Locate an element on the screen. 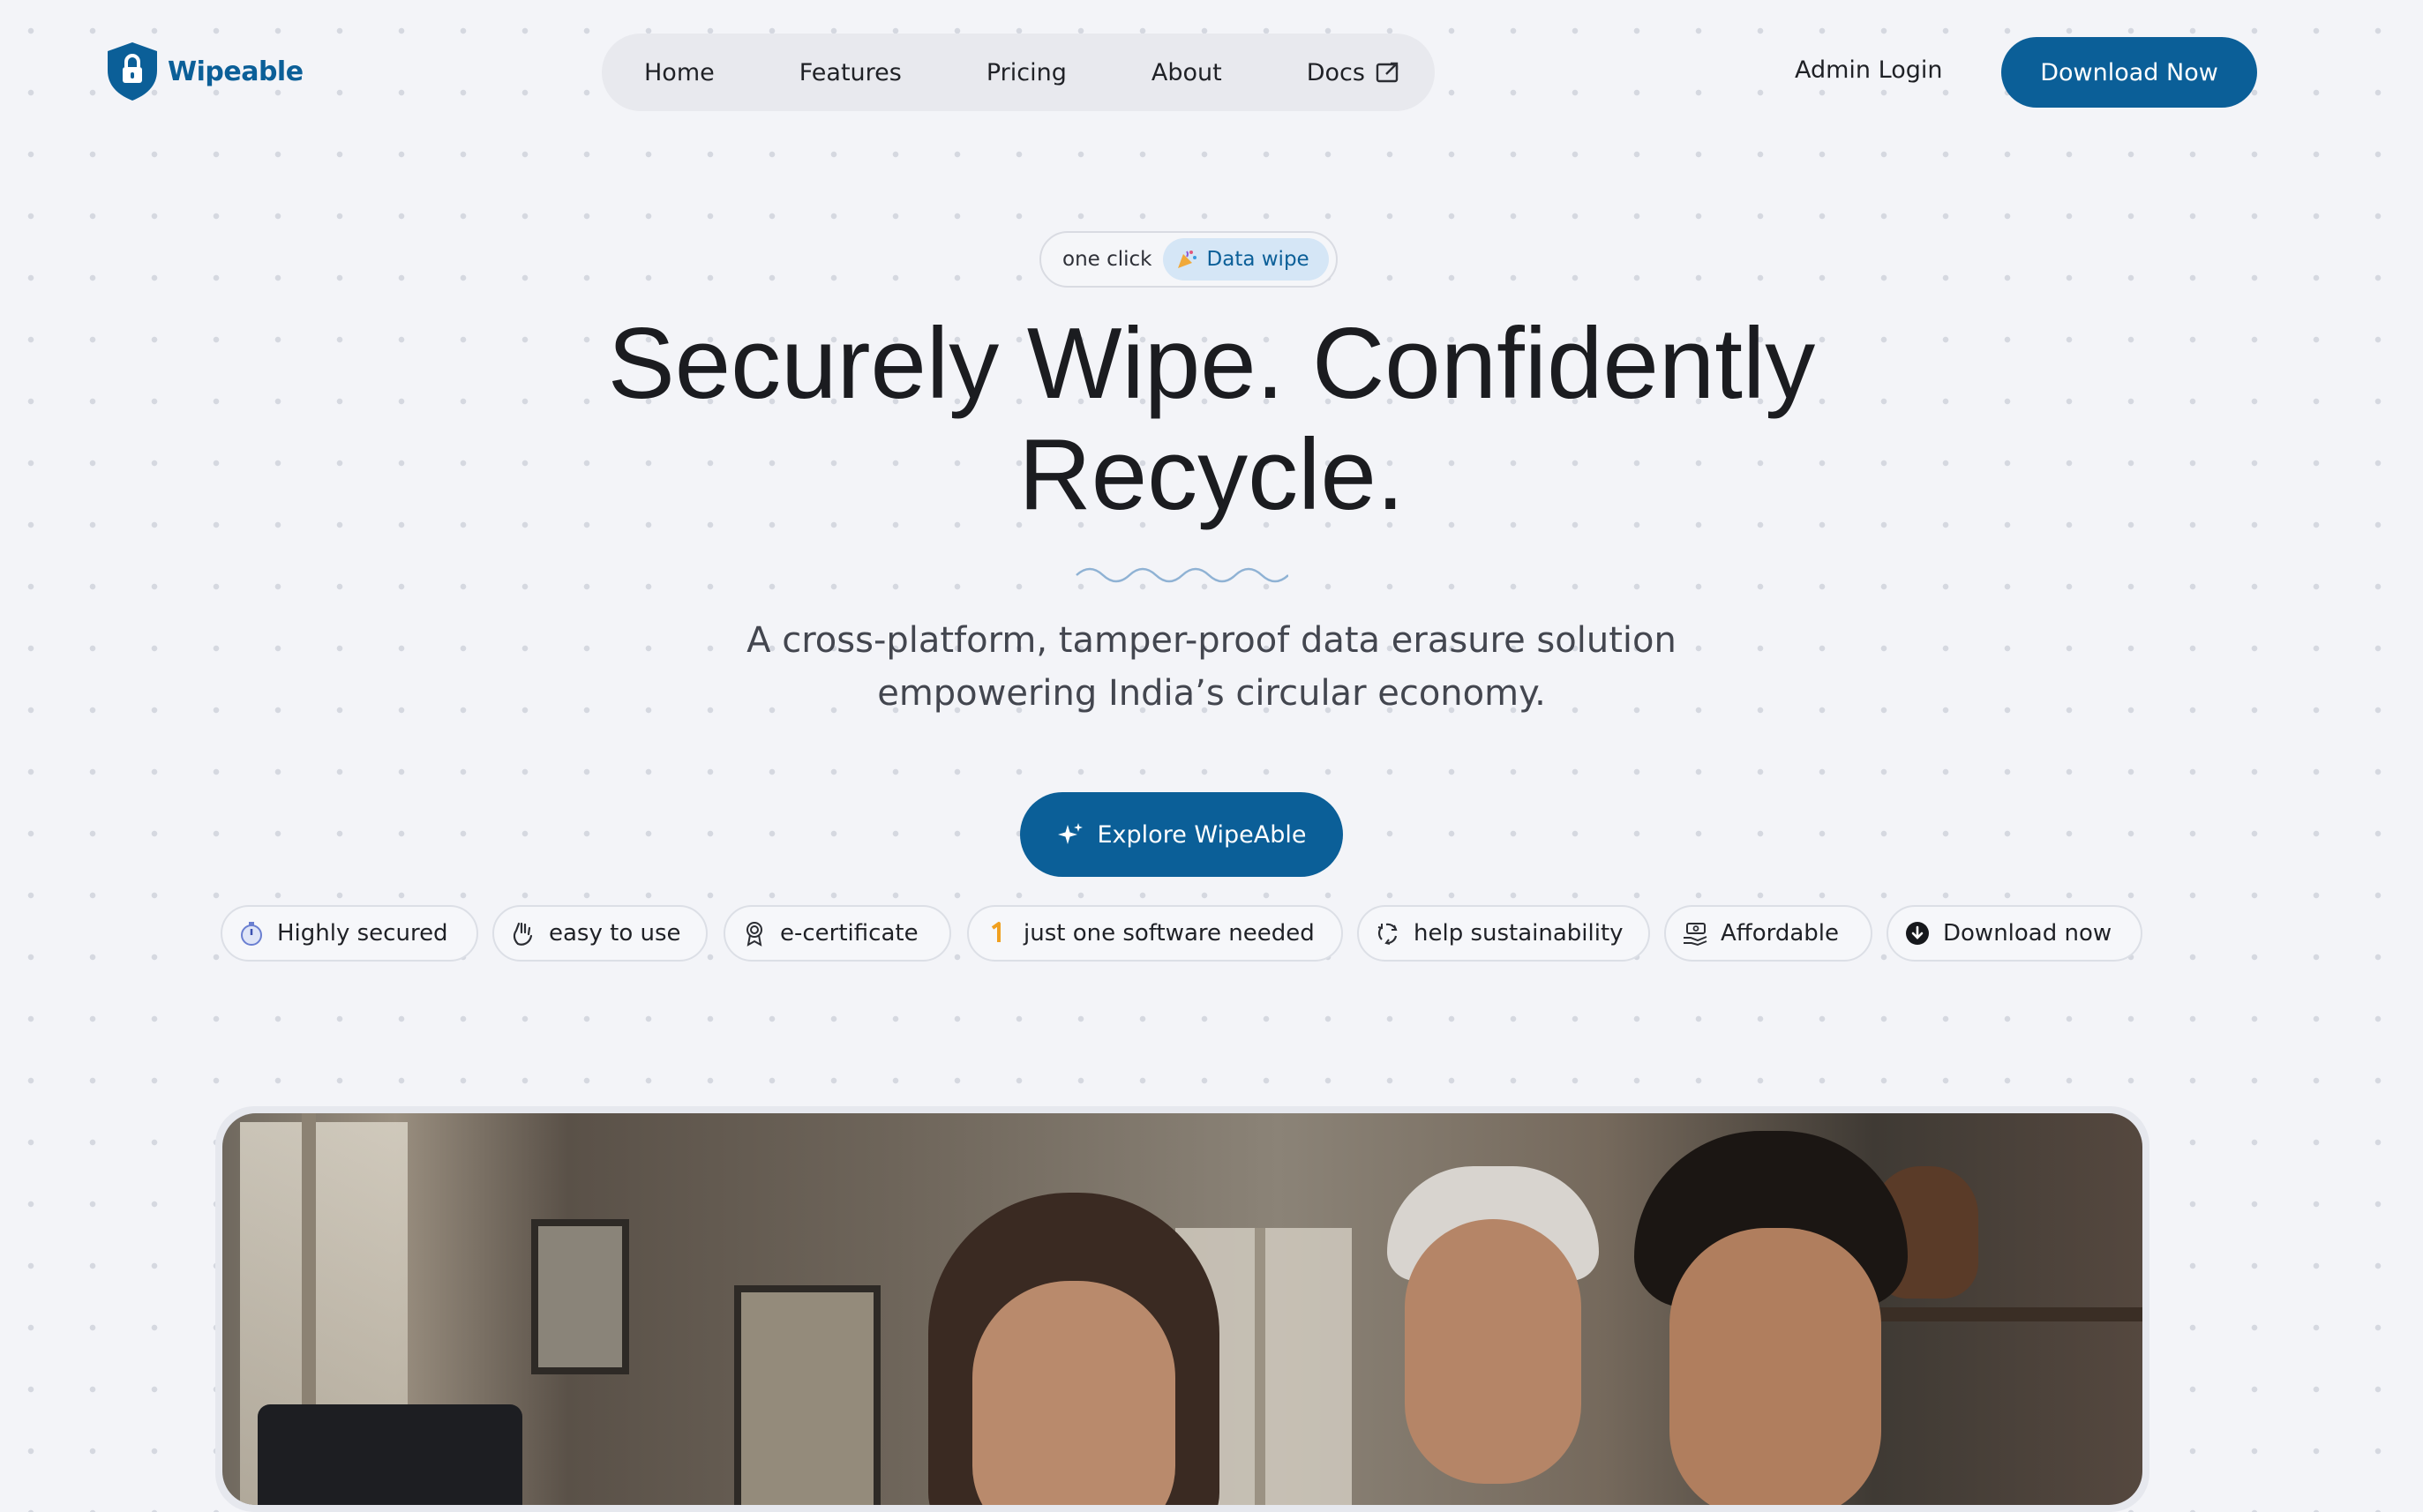  pill-affordable: Affordable is located at coordinates (1768, 933).